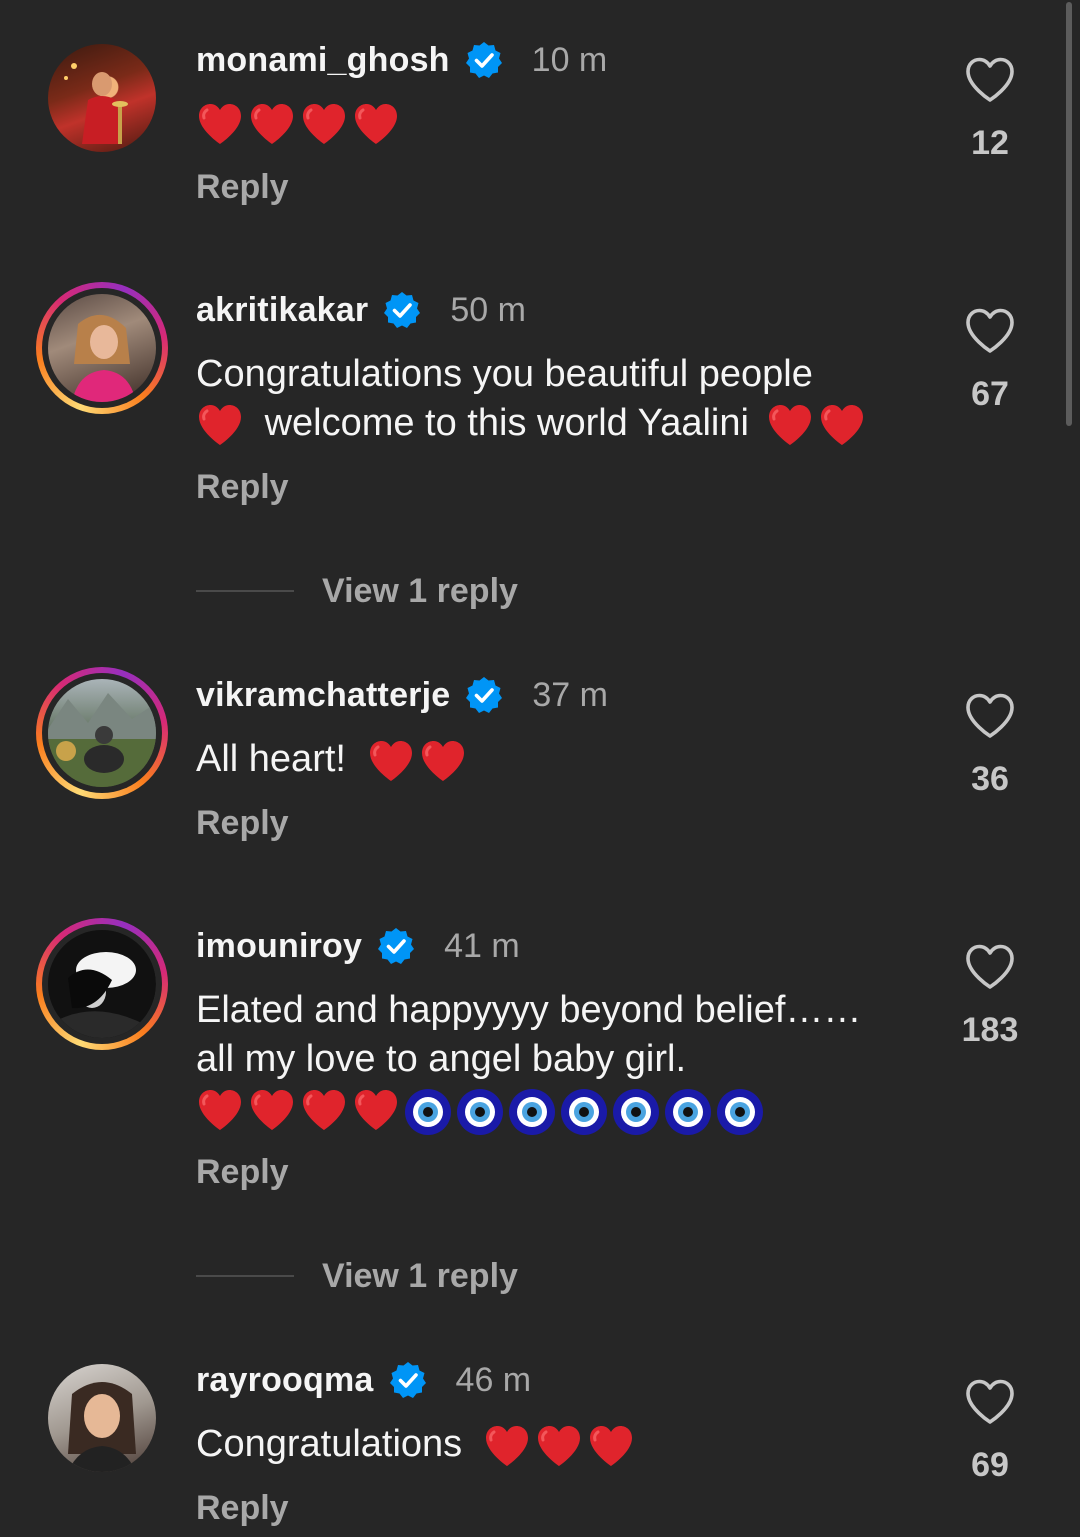 The width and height of the screenshot is (1080, 1537). Describe the element at coordinates (990, 745) in the screenshot. I see `like-column: 36` at that location.